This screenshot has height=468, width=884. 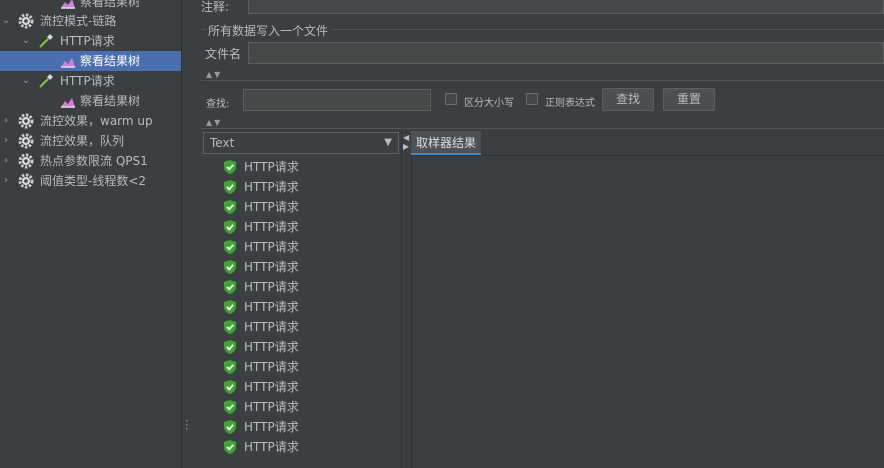 What do you see at coordinates (94, 161) in the screenshot?
I see `tree-item-label: 热点参数限流 QPS1` at bounding box center [94, 161].